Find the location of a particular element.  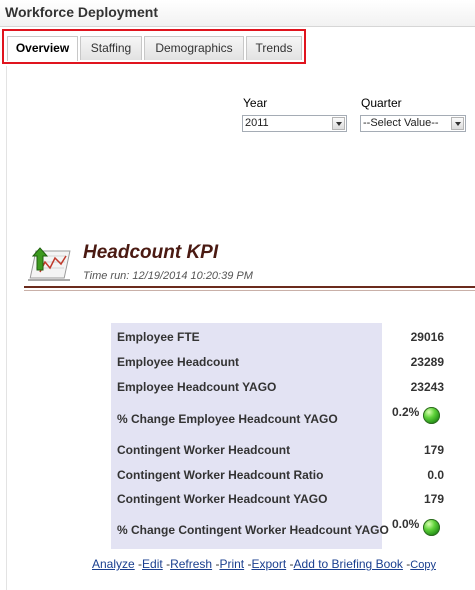

tab-bar: Overview Staffing Demographics Trends is located at coordinates (154, 46).